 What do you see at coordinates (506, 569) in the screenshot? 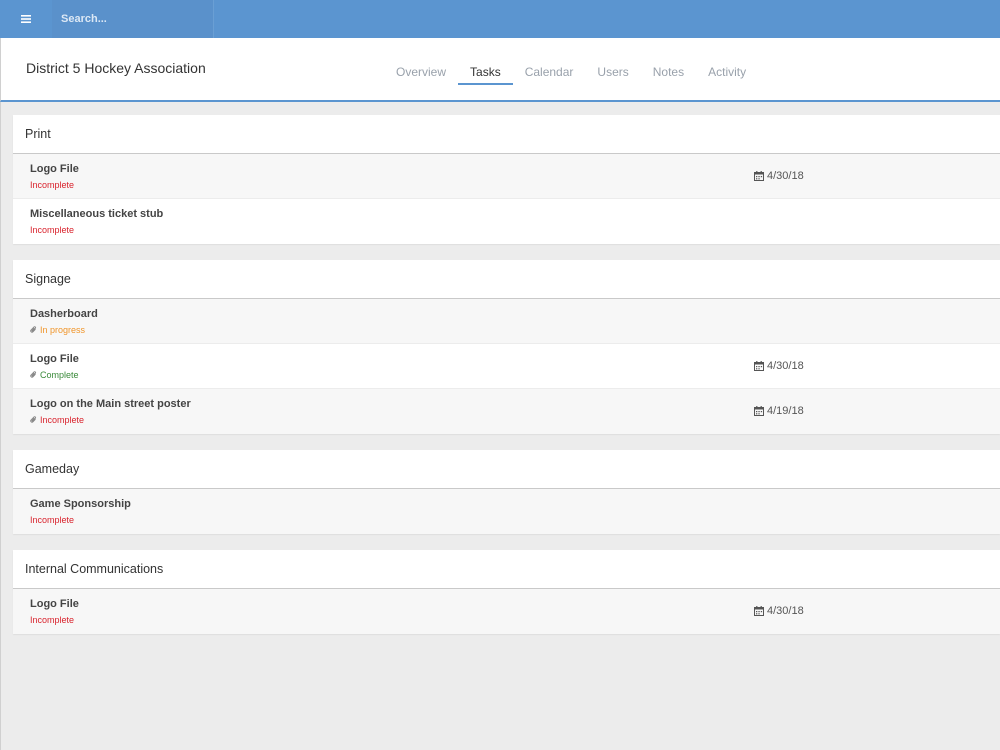
I see `section-title: Internal Communications` at bounding box center [506, 569].